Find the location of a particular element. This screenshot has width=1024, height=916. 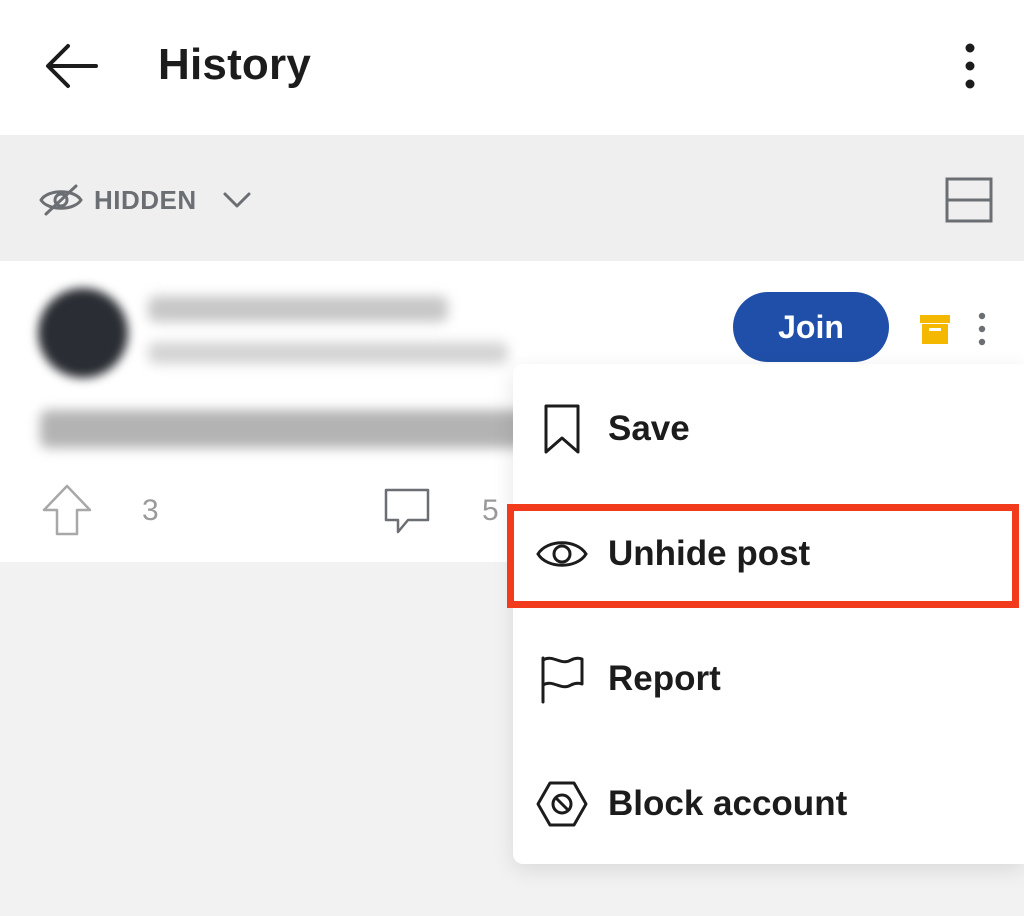

upvote-button is located at coordinates (67, 510).